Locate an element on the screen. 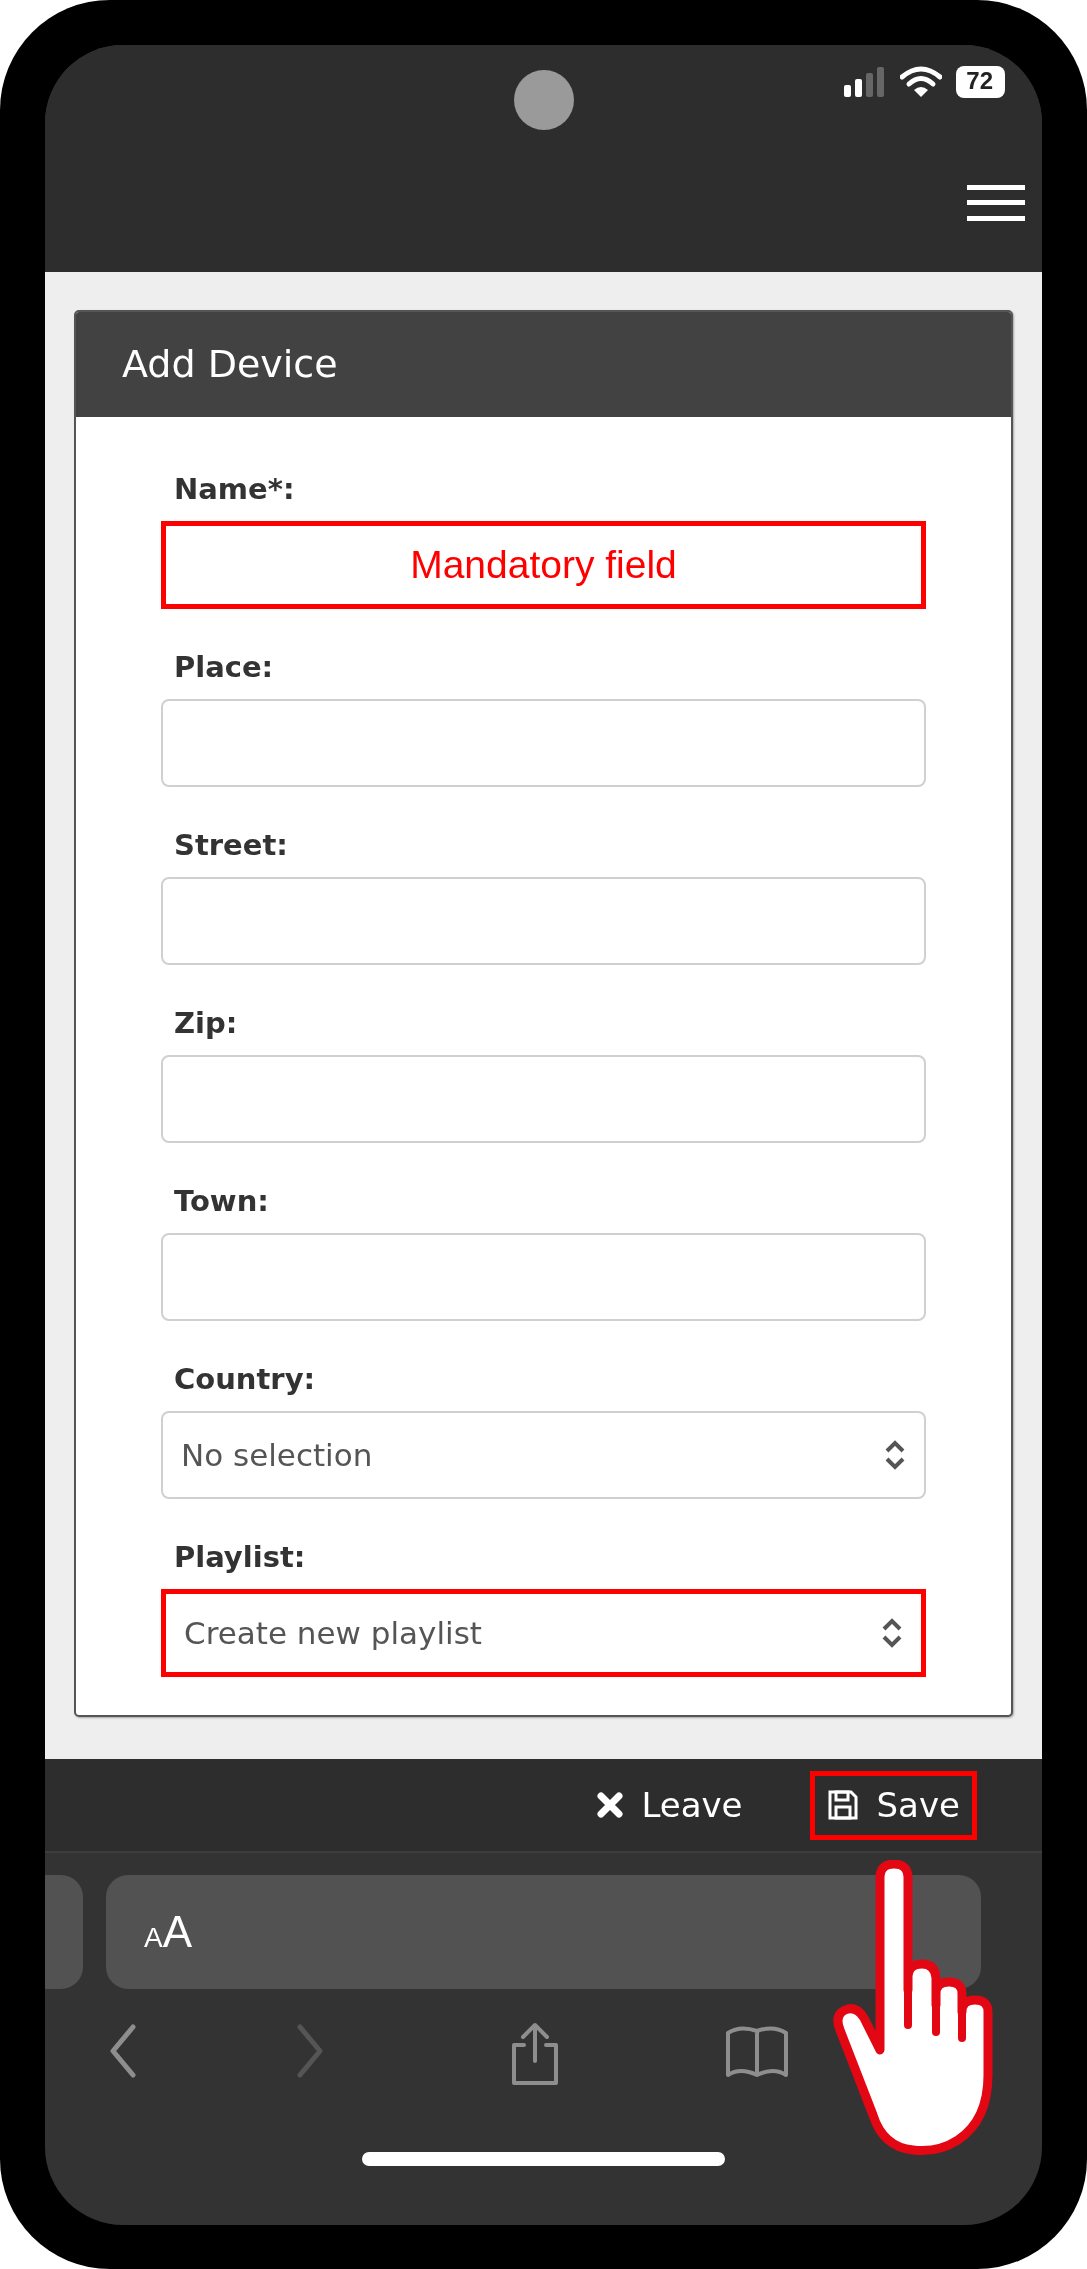  field-label: Name*: is located at coordinates (234, 489).